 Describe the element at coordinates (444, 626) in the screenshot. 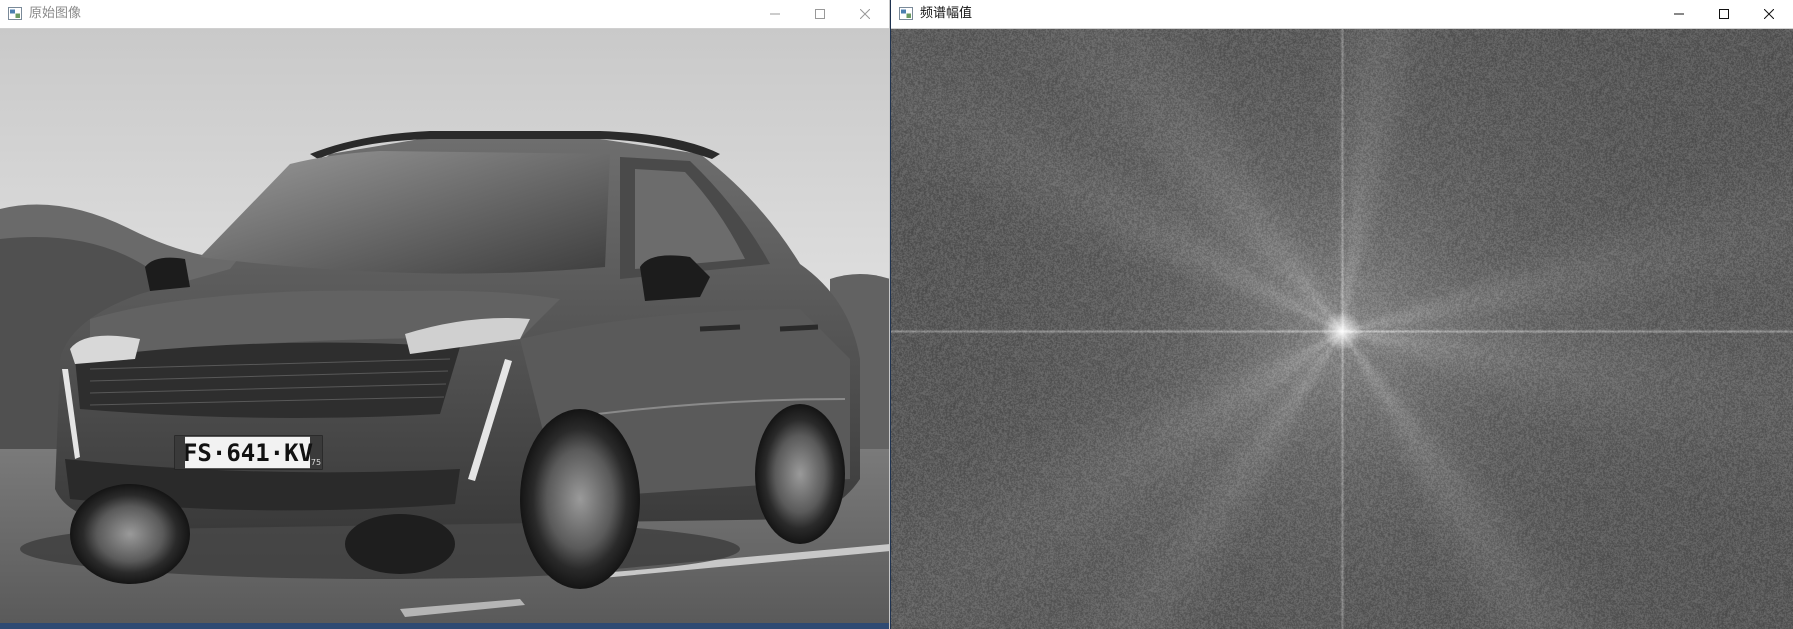

I see `status-bar` at that location.